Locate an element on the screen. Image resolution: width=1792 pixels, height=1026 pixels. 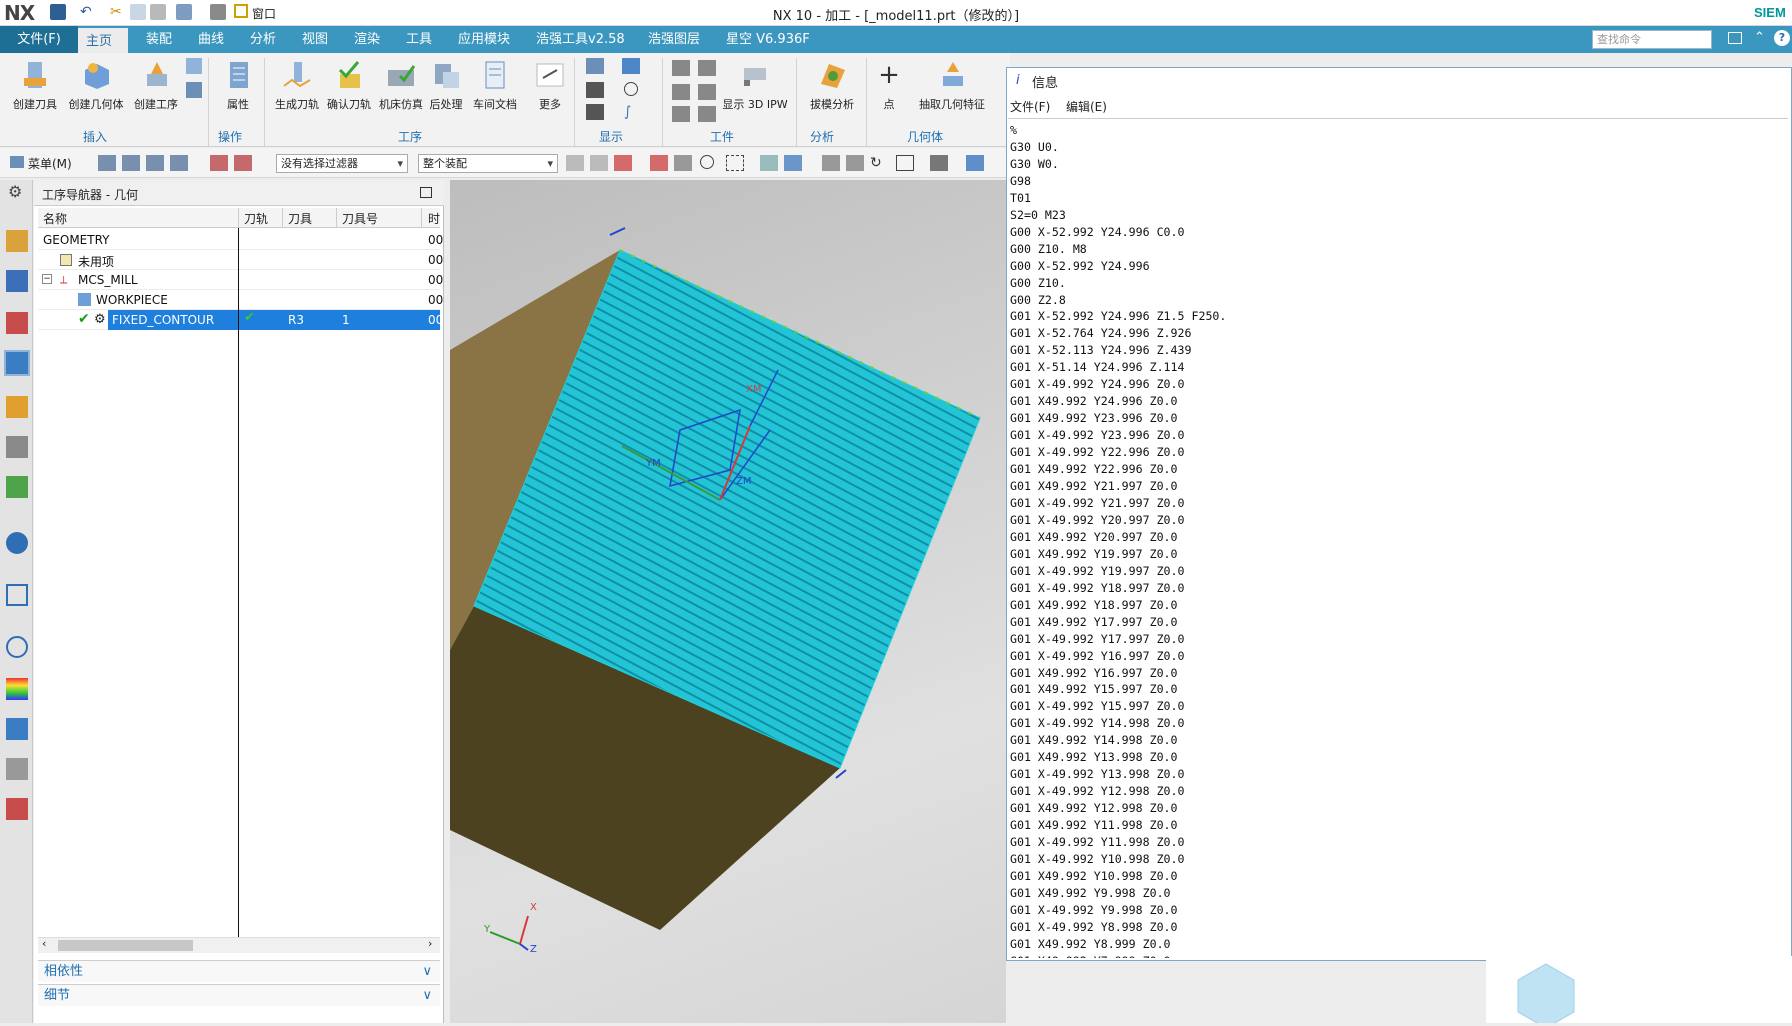
part-navigator-icon is located at coordinates (17, 241).